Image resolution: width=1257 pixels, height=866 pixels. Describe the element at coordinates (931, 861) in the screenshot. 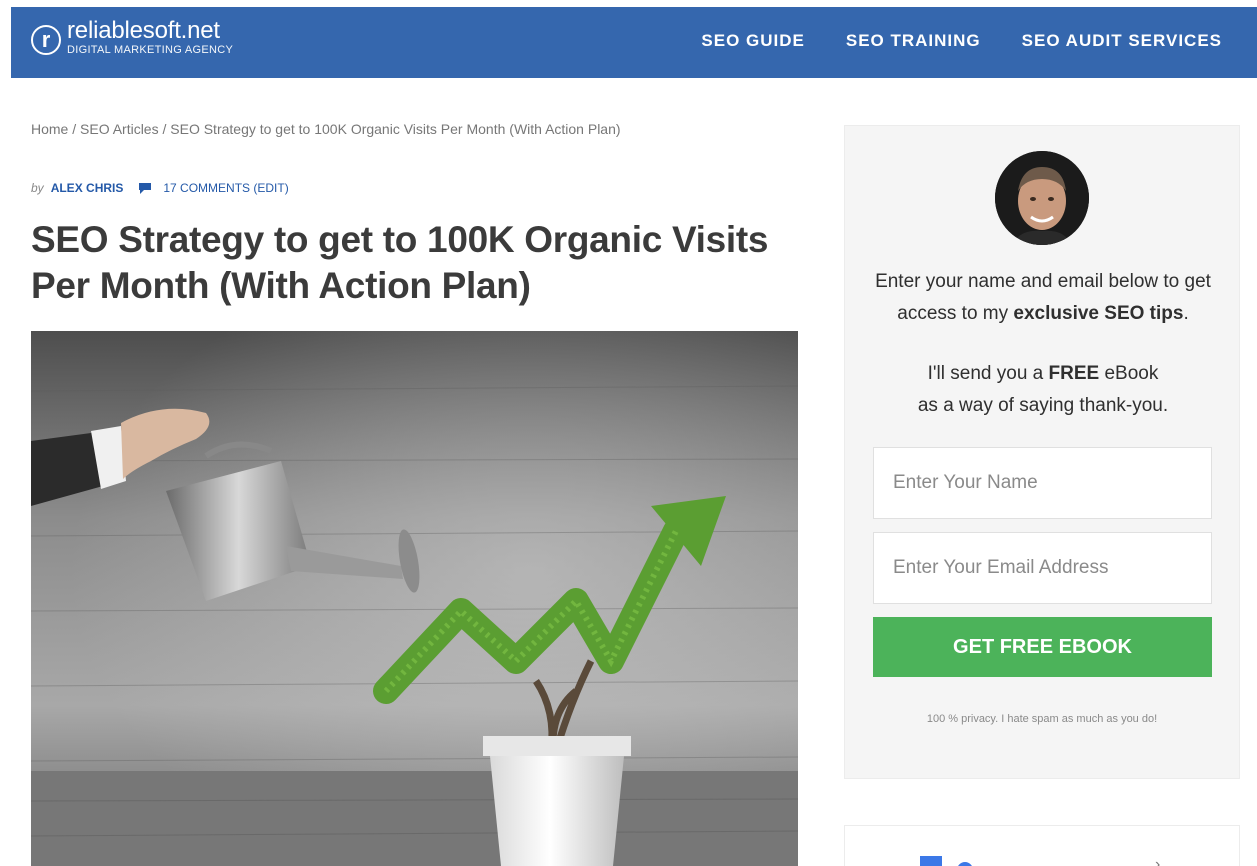

I see `widget-logo-icon` at that location.